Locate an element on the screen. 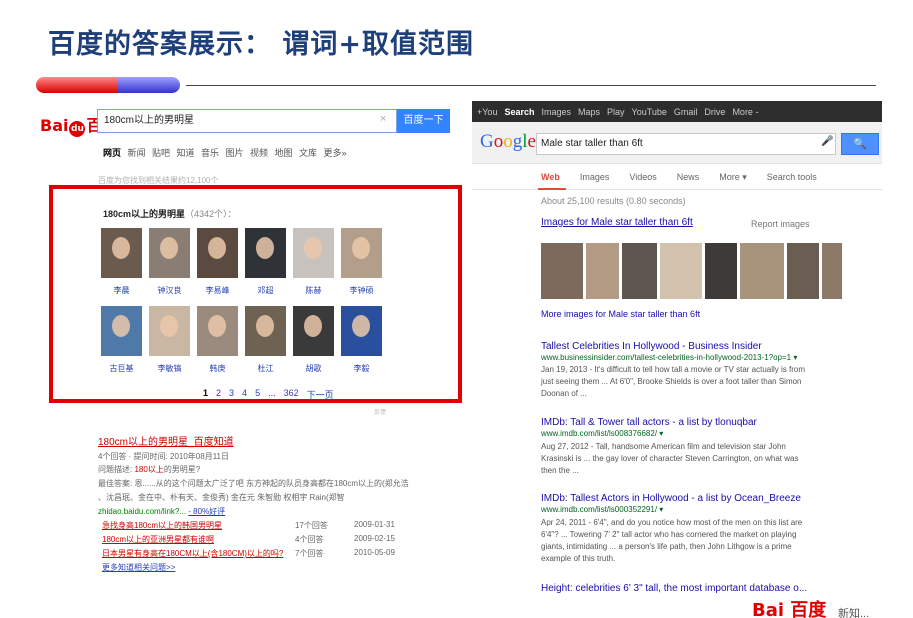 Image resolution: width=913 pixels, height=618 pixels. question-highlight: 180 is located at coordinates (141, 469).